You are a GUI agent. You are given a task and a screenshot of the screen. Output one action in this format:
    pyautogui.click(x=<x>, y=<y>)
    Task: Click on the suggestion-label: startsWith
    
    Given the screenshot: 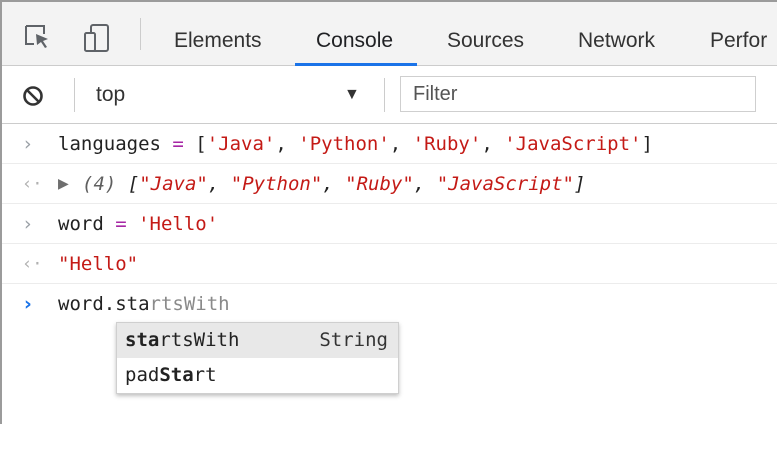 What is the action you would take?
    pyautogui.click(x=182, y=340)
    